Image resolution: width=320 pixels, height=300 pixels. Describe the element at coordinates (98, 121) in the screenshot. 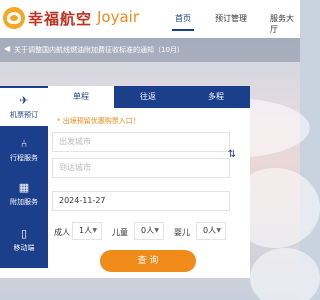

I see `promo-hint: * 出境预留优惠购票入口！` at that location.